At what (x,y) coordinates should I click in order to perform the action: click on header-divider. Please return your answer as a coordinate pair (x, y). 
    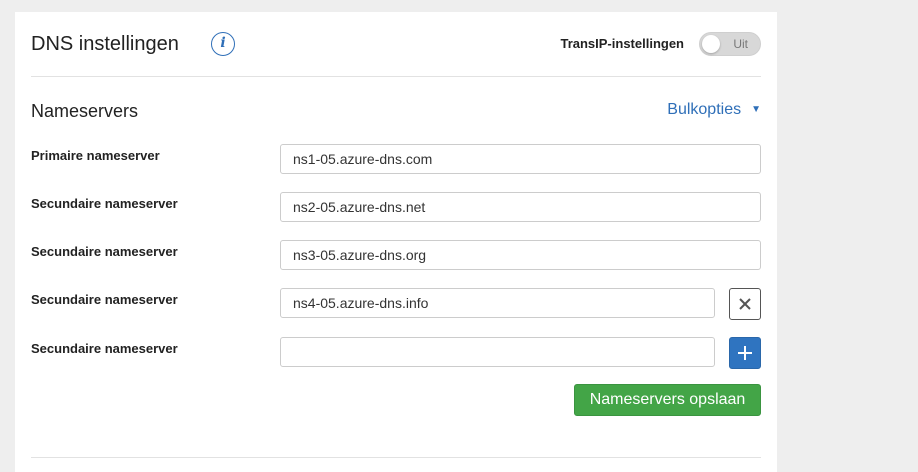
    Looking at the image, I should click on (396, 76).